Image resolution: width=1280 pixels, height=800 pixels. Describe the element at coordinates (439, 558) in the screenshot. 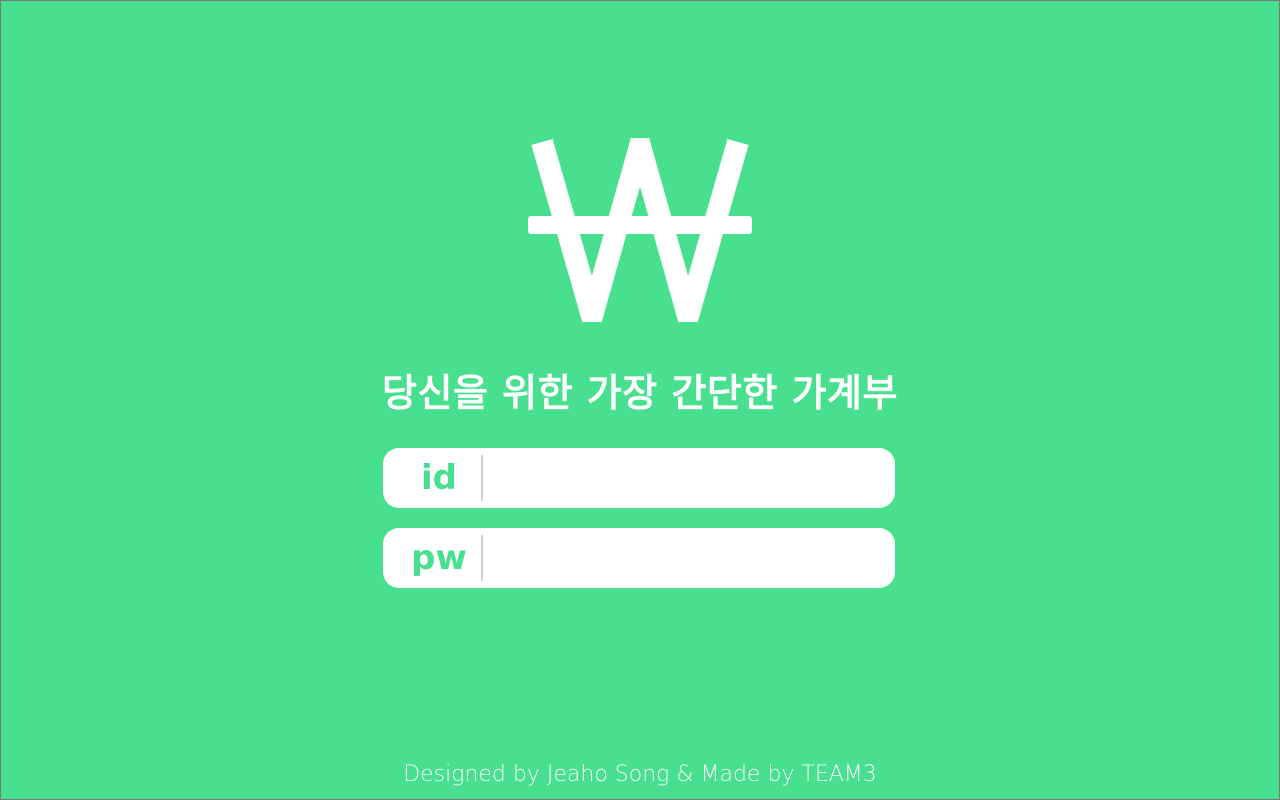

I see `pw-label: pw` at that location.